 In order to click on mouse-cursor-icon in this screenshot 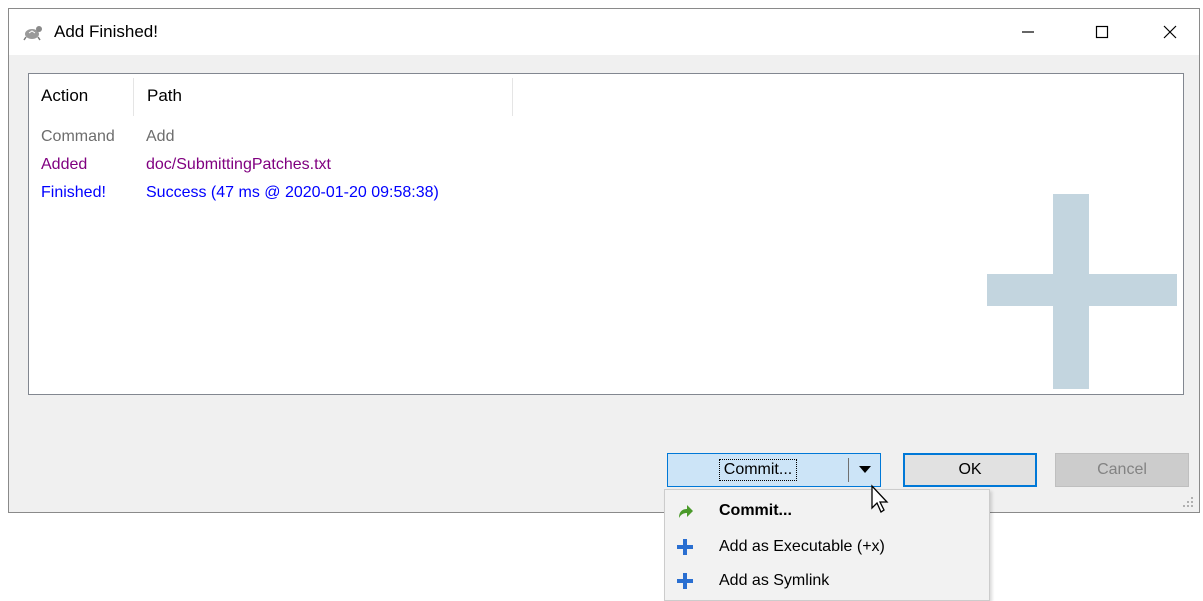, I will do `click(880, 498)`.